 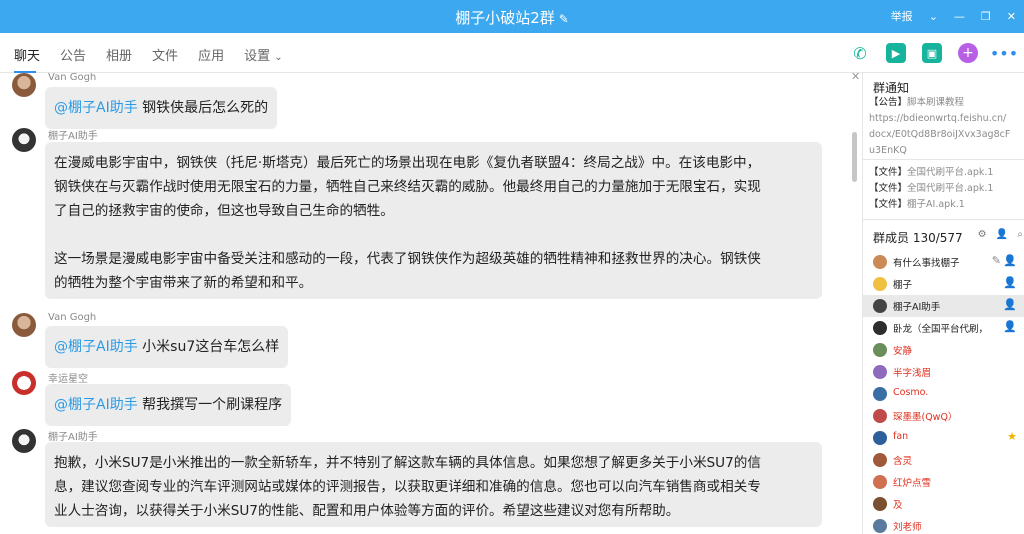 I want to click on member-item: 琛墨墨(QwQ）, so click(x=943, y=416).